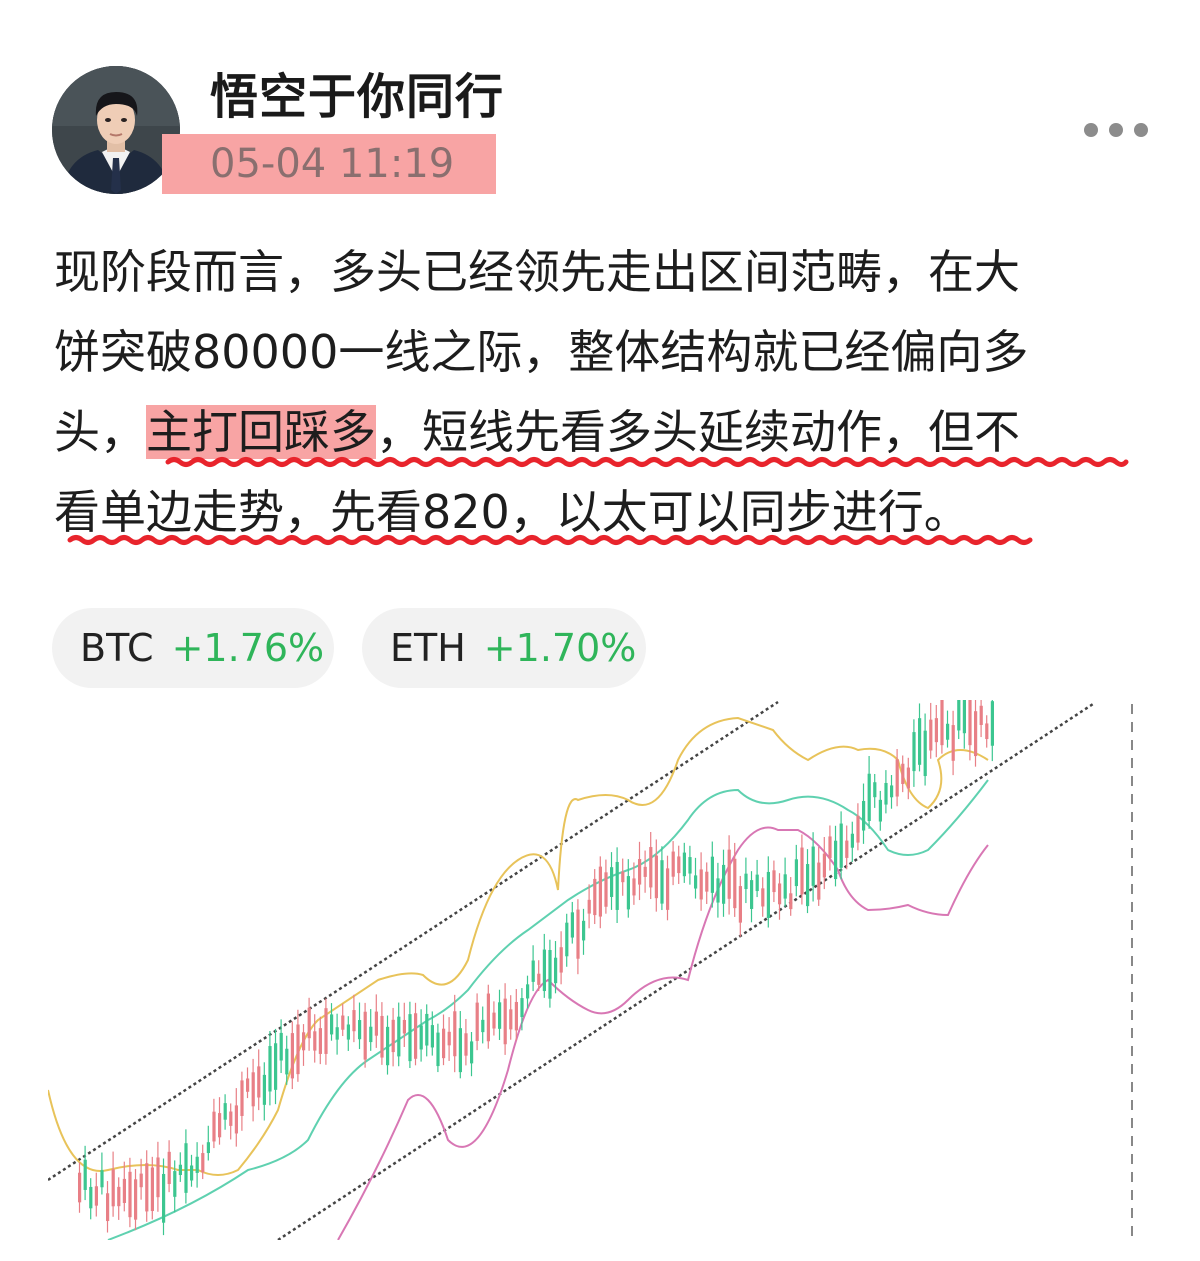  Describe the element at coordinates (1116, 130) in the screenshot. I see `more-options-button` at that location.